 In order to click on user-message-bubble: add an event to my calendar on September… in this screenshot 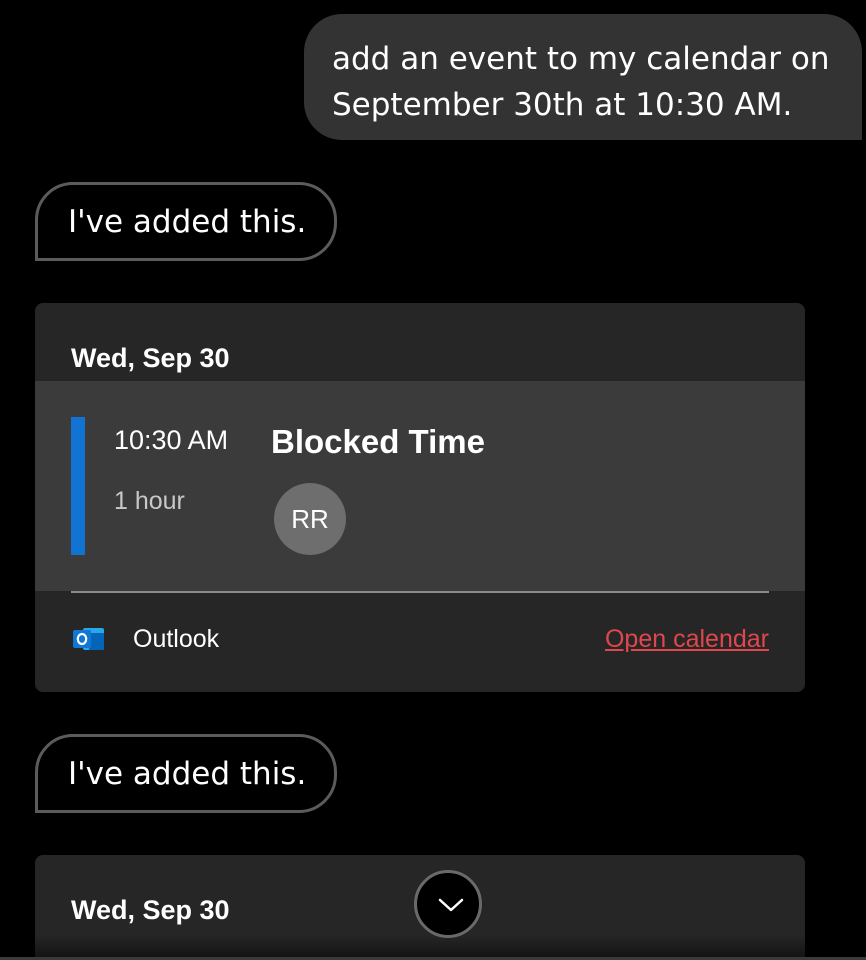, I will do `click(583, 77)`.